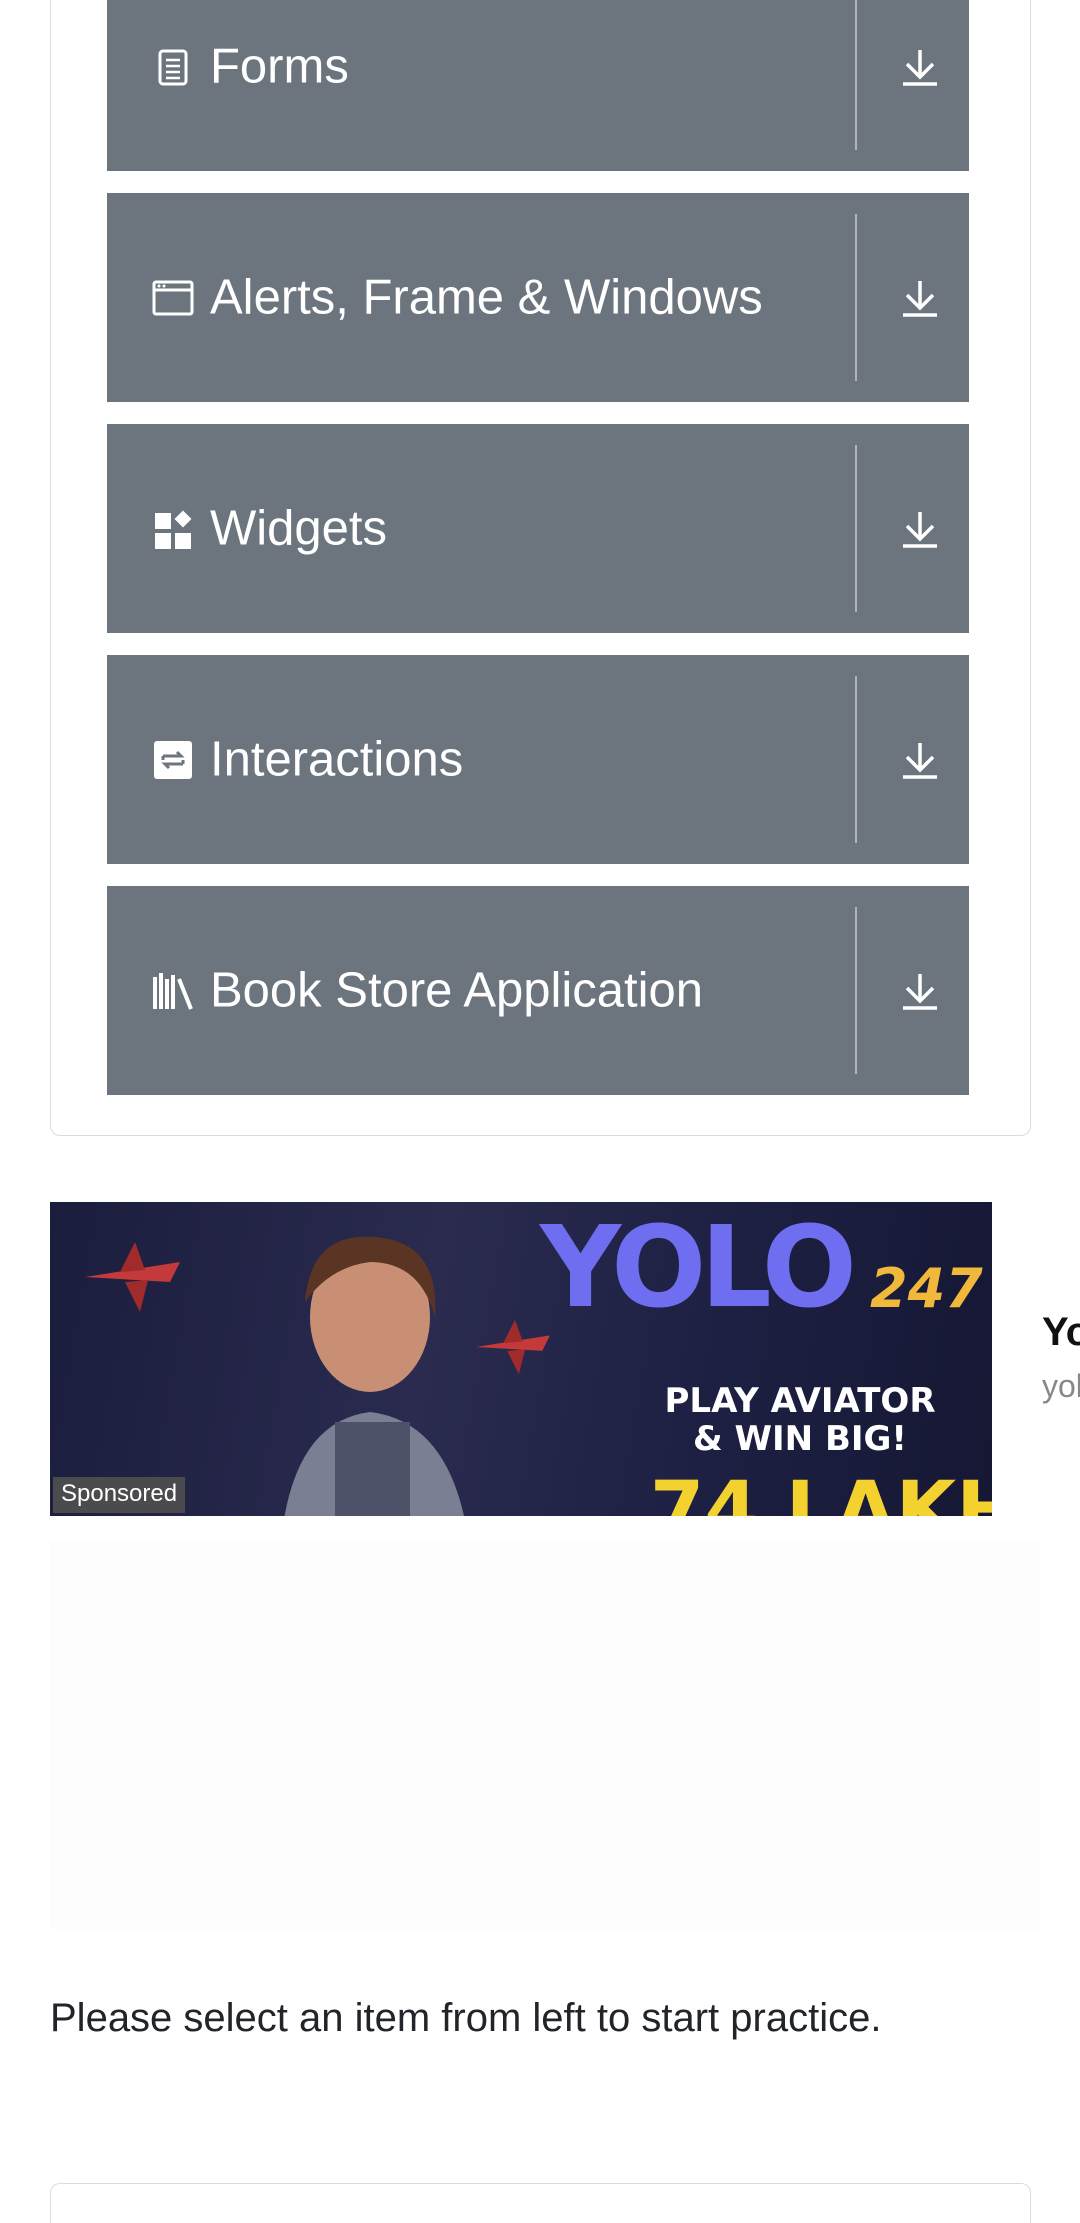  What do you see at coordinates (119, 1495) in the screenshot?
I see `sponsored-badge: Sponsored` at bounding box center [119, 1495].